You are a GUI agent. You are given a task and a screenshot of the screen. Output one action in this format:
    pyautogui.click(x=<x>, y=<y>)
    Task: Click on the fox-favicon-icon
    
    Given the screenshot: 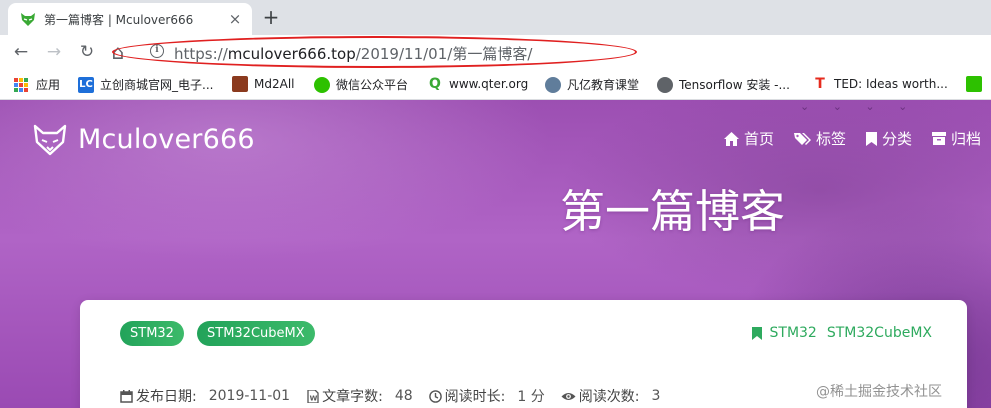 What is the action you would take?
    pyautogui.click(x=28, y=19)
    